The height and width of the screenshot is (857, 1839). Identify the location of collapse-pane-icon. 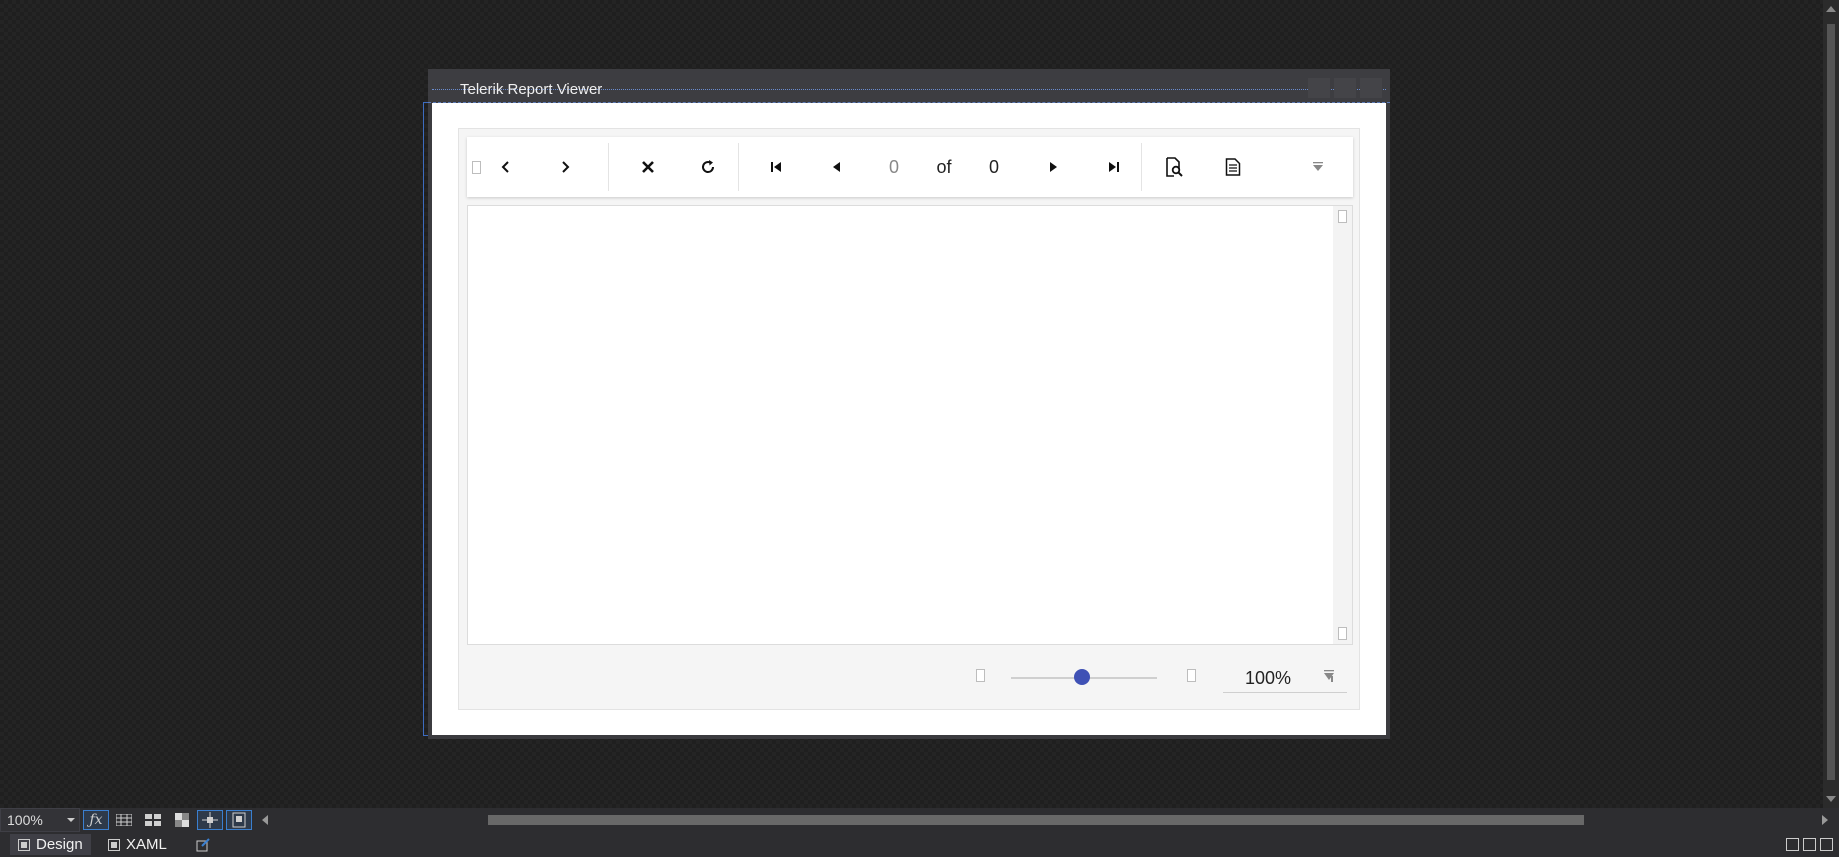
(1826, 844).